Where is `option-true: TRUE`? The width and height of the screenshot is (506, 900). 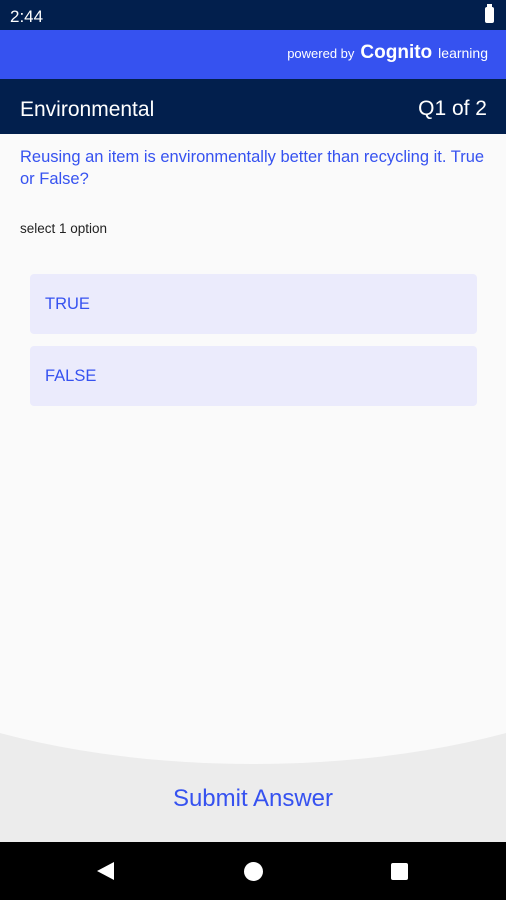 option-true: TRUE is located at coordinates (253, 304).